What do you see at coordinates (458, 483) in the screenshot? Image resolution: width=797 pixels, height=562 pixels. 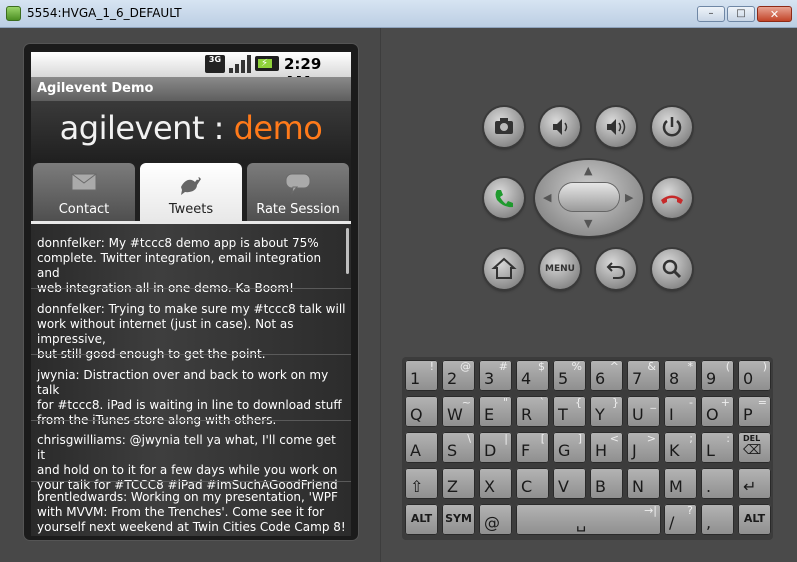 I see `key-z: Z` at bounding box center [458, 483].